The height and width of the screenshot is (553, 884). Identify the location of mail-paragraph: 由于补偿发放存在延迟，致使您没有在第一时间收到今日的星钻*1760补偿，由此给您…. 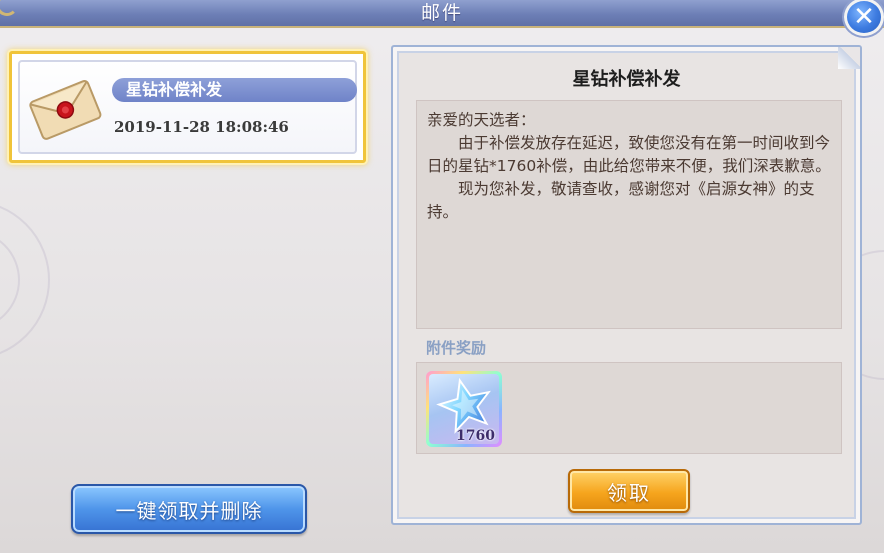
(629, 154).